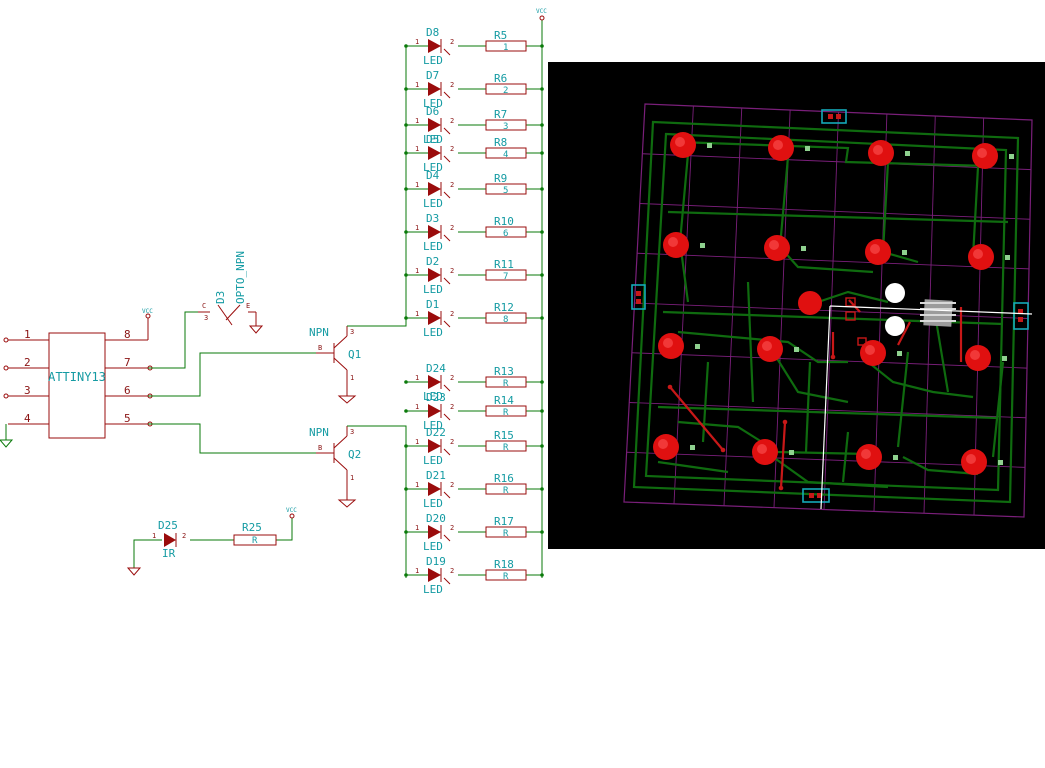  I want to click on ir-led-circuit: VCC D25 IR R25 R 1 2, so click(211, 541).